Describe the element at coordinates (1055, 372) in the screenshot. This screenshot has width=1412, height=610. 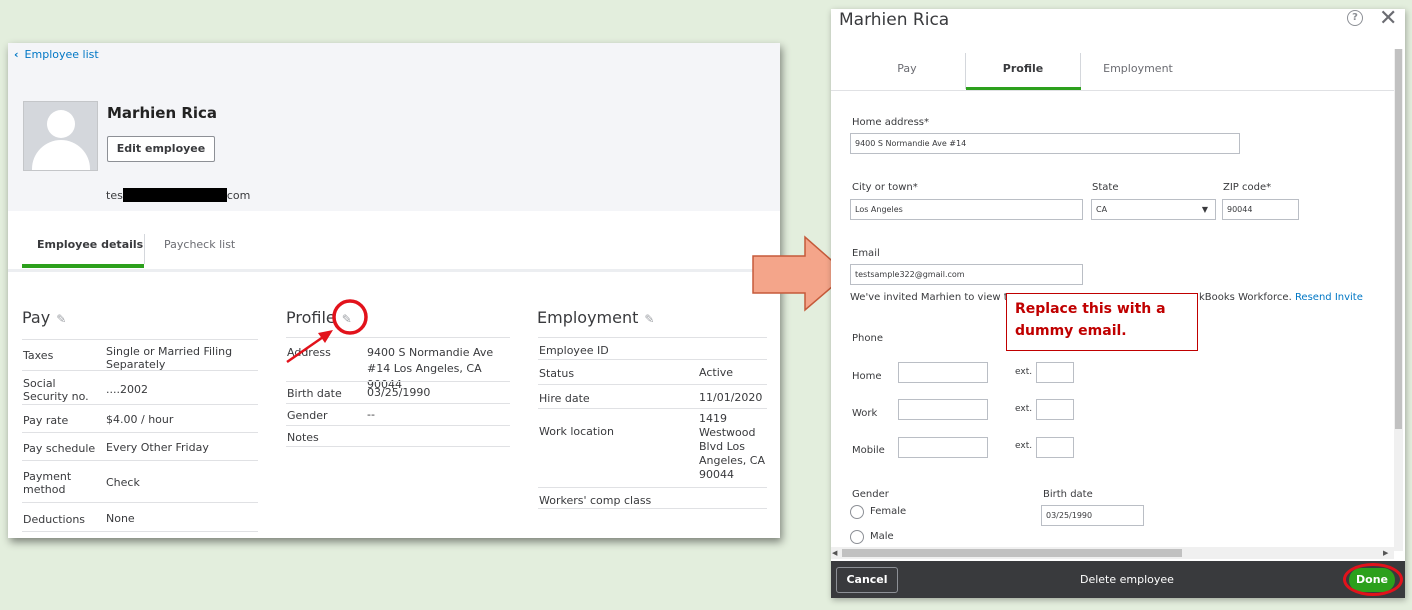
I see `home-ext-input` at that location.